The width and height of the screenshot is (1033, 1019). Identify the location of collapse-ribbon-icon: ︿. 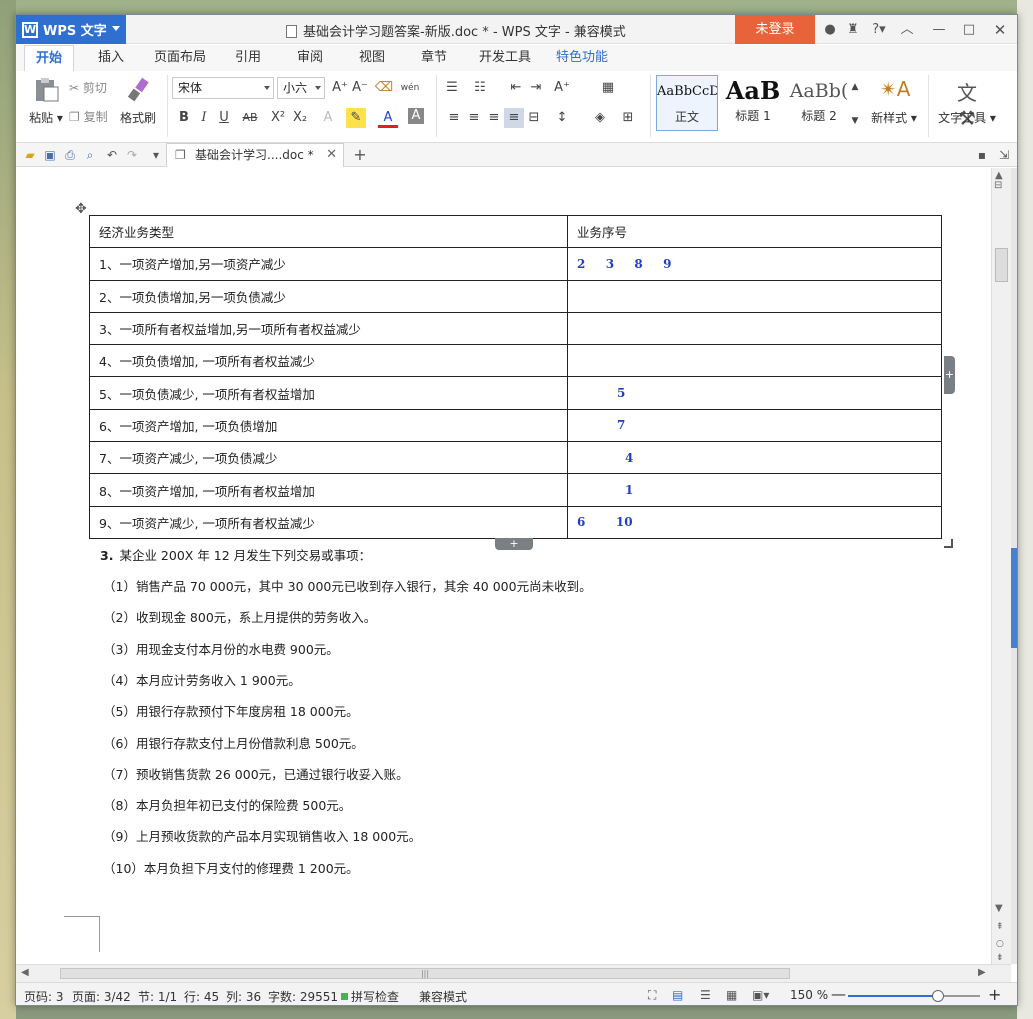
(907, 30).